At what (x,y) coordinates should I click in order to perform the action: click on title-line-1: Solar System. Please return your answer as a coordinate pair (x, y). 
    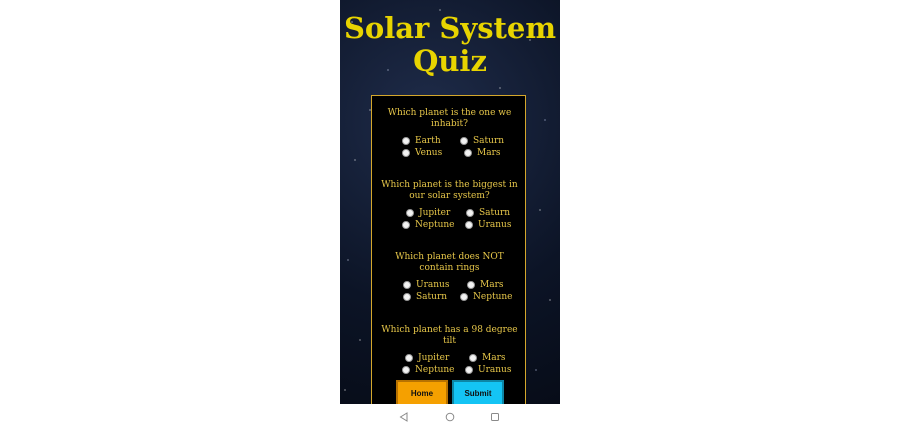
    Looking at the image, I should click on (450, 28).